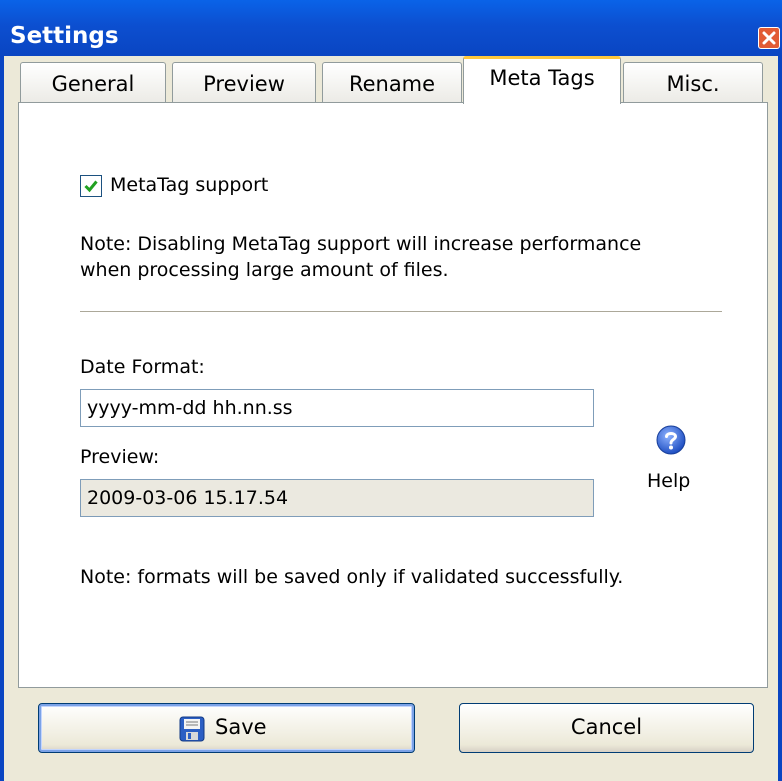 The image size is (782, 781). I want to click on tab-rename: Rename, so click(392, 82).